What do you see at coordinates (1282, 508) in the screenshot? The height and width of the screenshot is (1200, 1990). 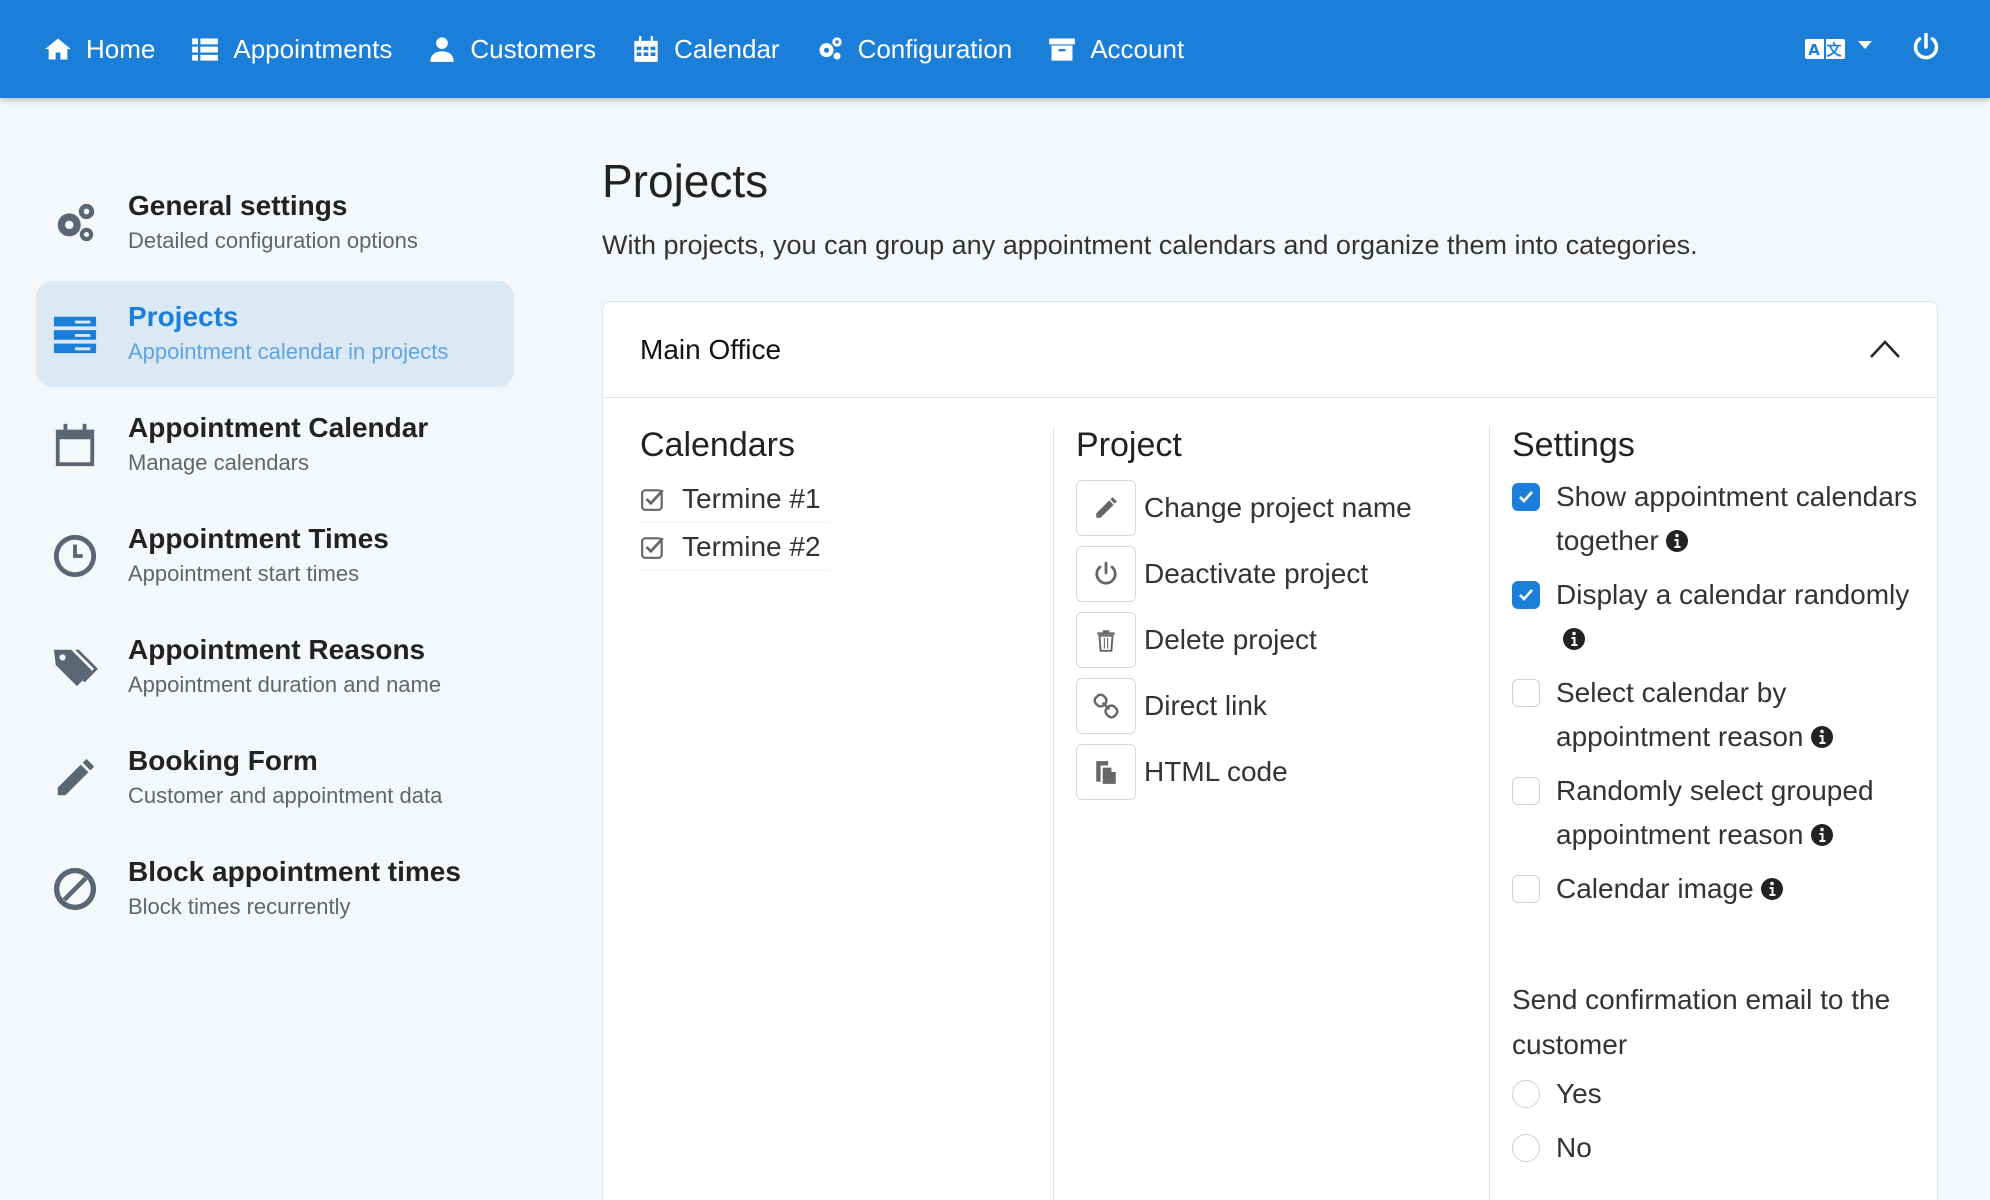 I see `change-project-name-action: Change project name` at bounding box center [1282, 508].